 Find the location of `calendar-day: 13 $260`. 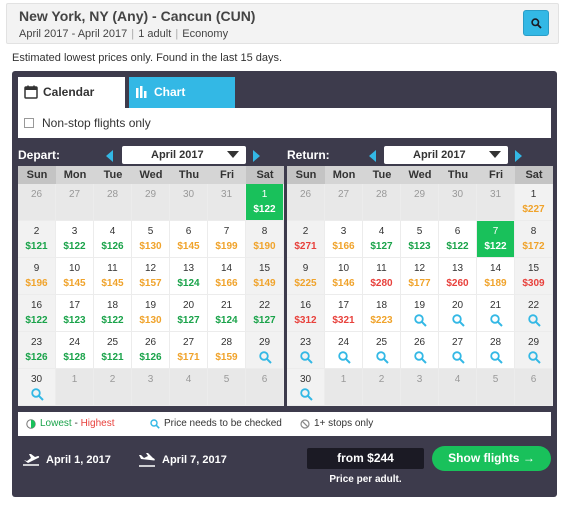

calendar-day: 13 $260 is located at coordinates (458, 276).